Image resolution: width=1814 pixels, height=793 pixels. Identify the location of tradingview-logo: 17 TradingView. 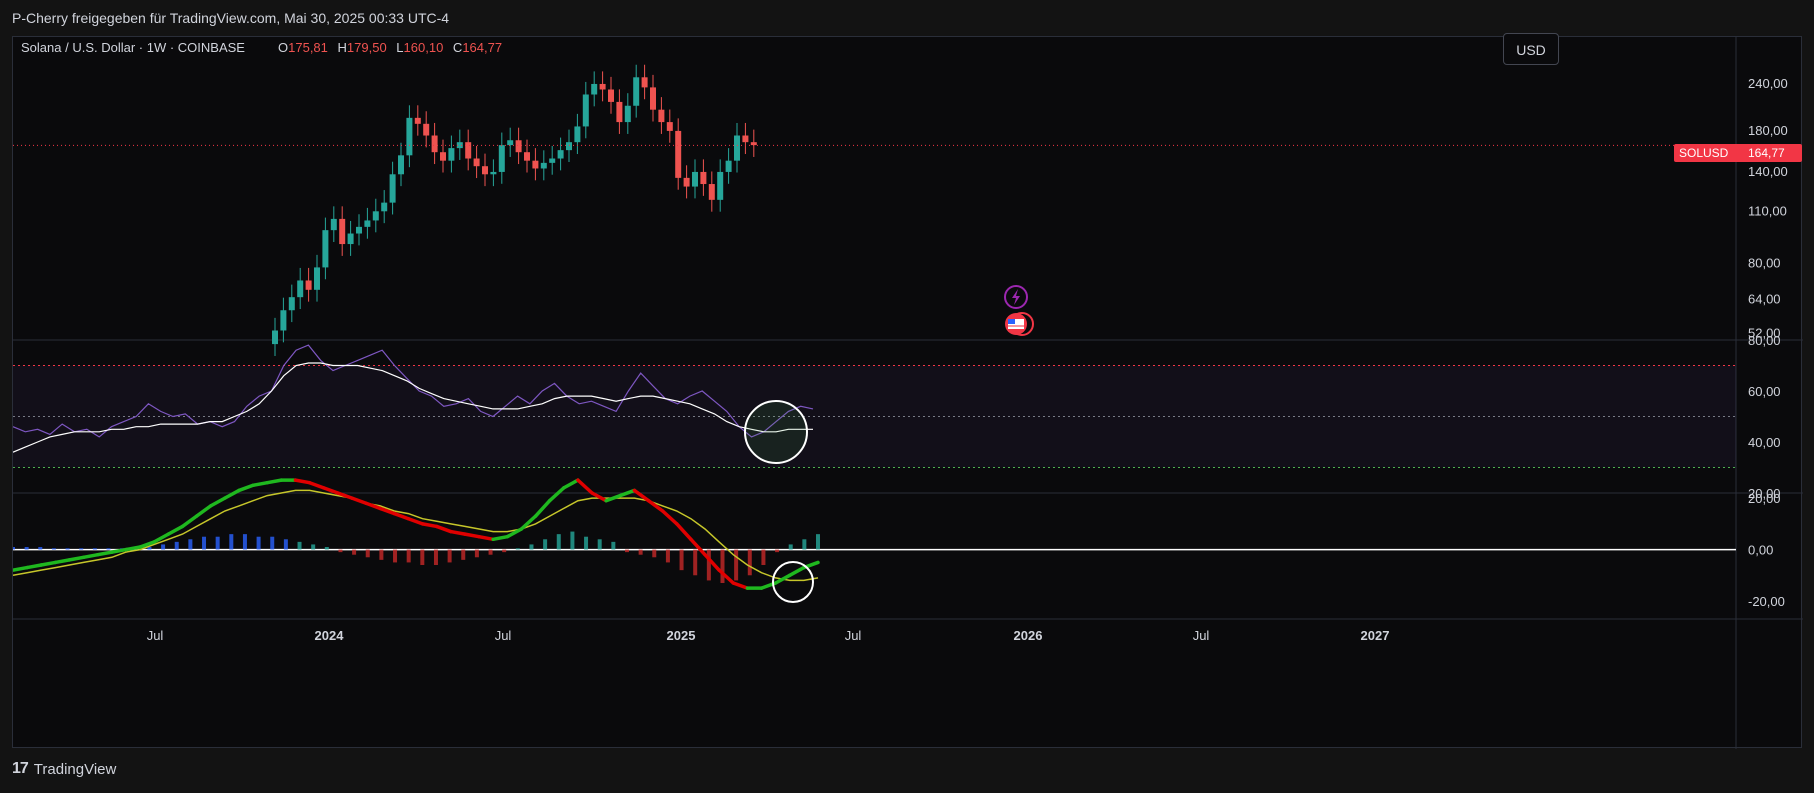
(64, 769).